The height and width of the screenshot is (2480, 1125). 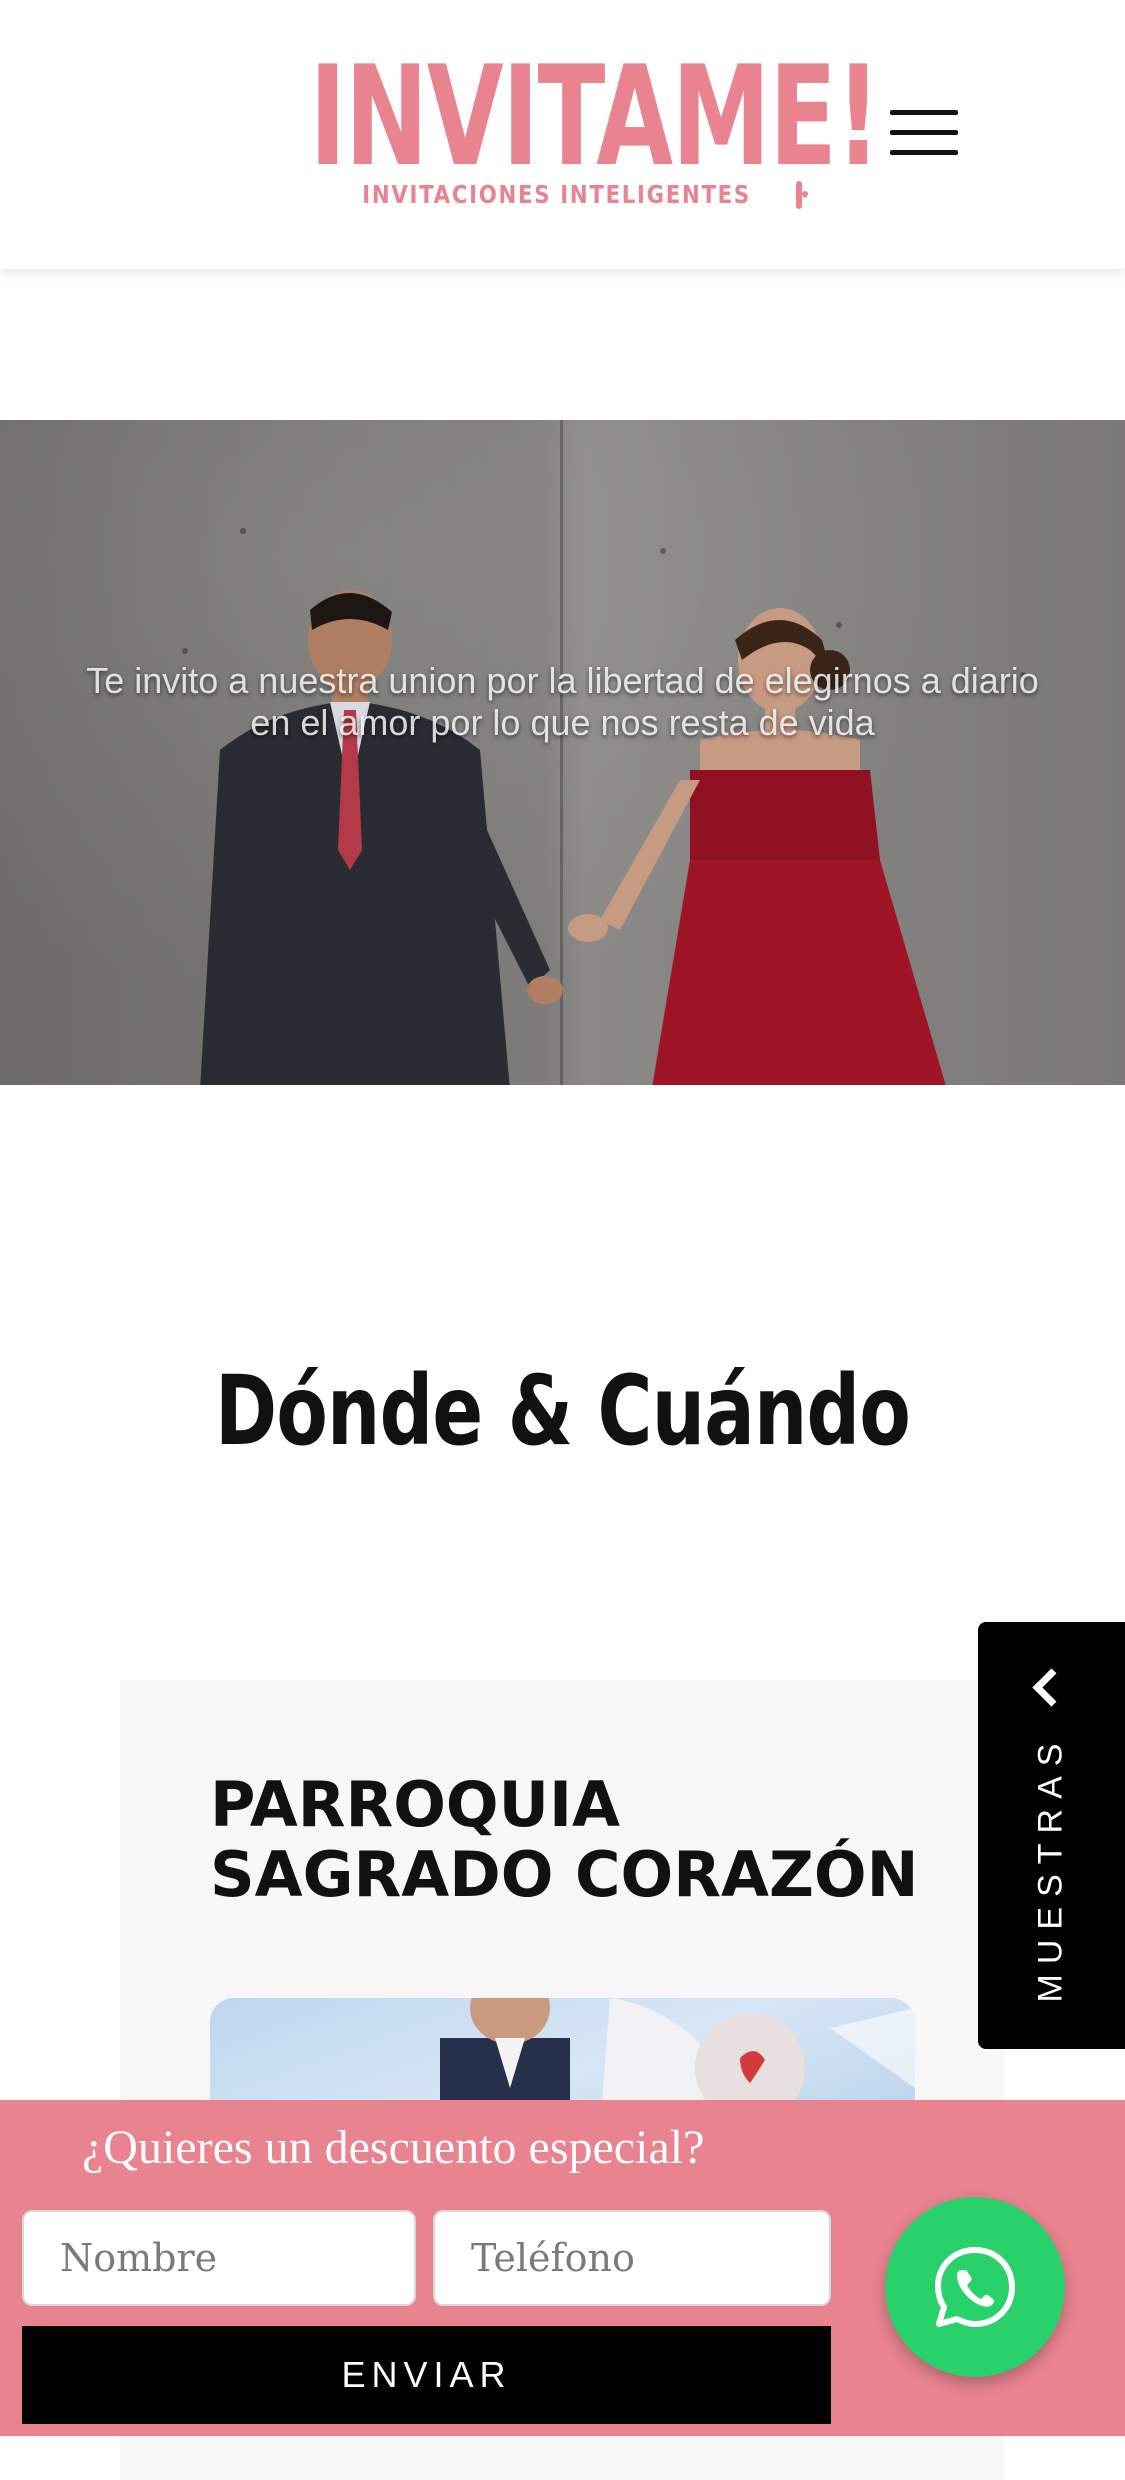 What do you see at coordinates (393, 2147) in the screenshot?
I see `discount-title: ¿Quieres un descuento especial?` at bounding box center [393, 2147].